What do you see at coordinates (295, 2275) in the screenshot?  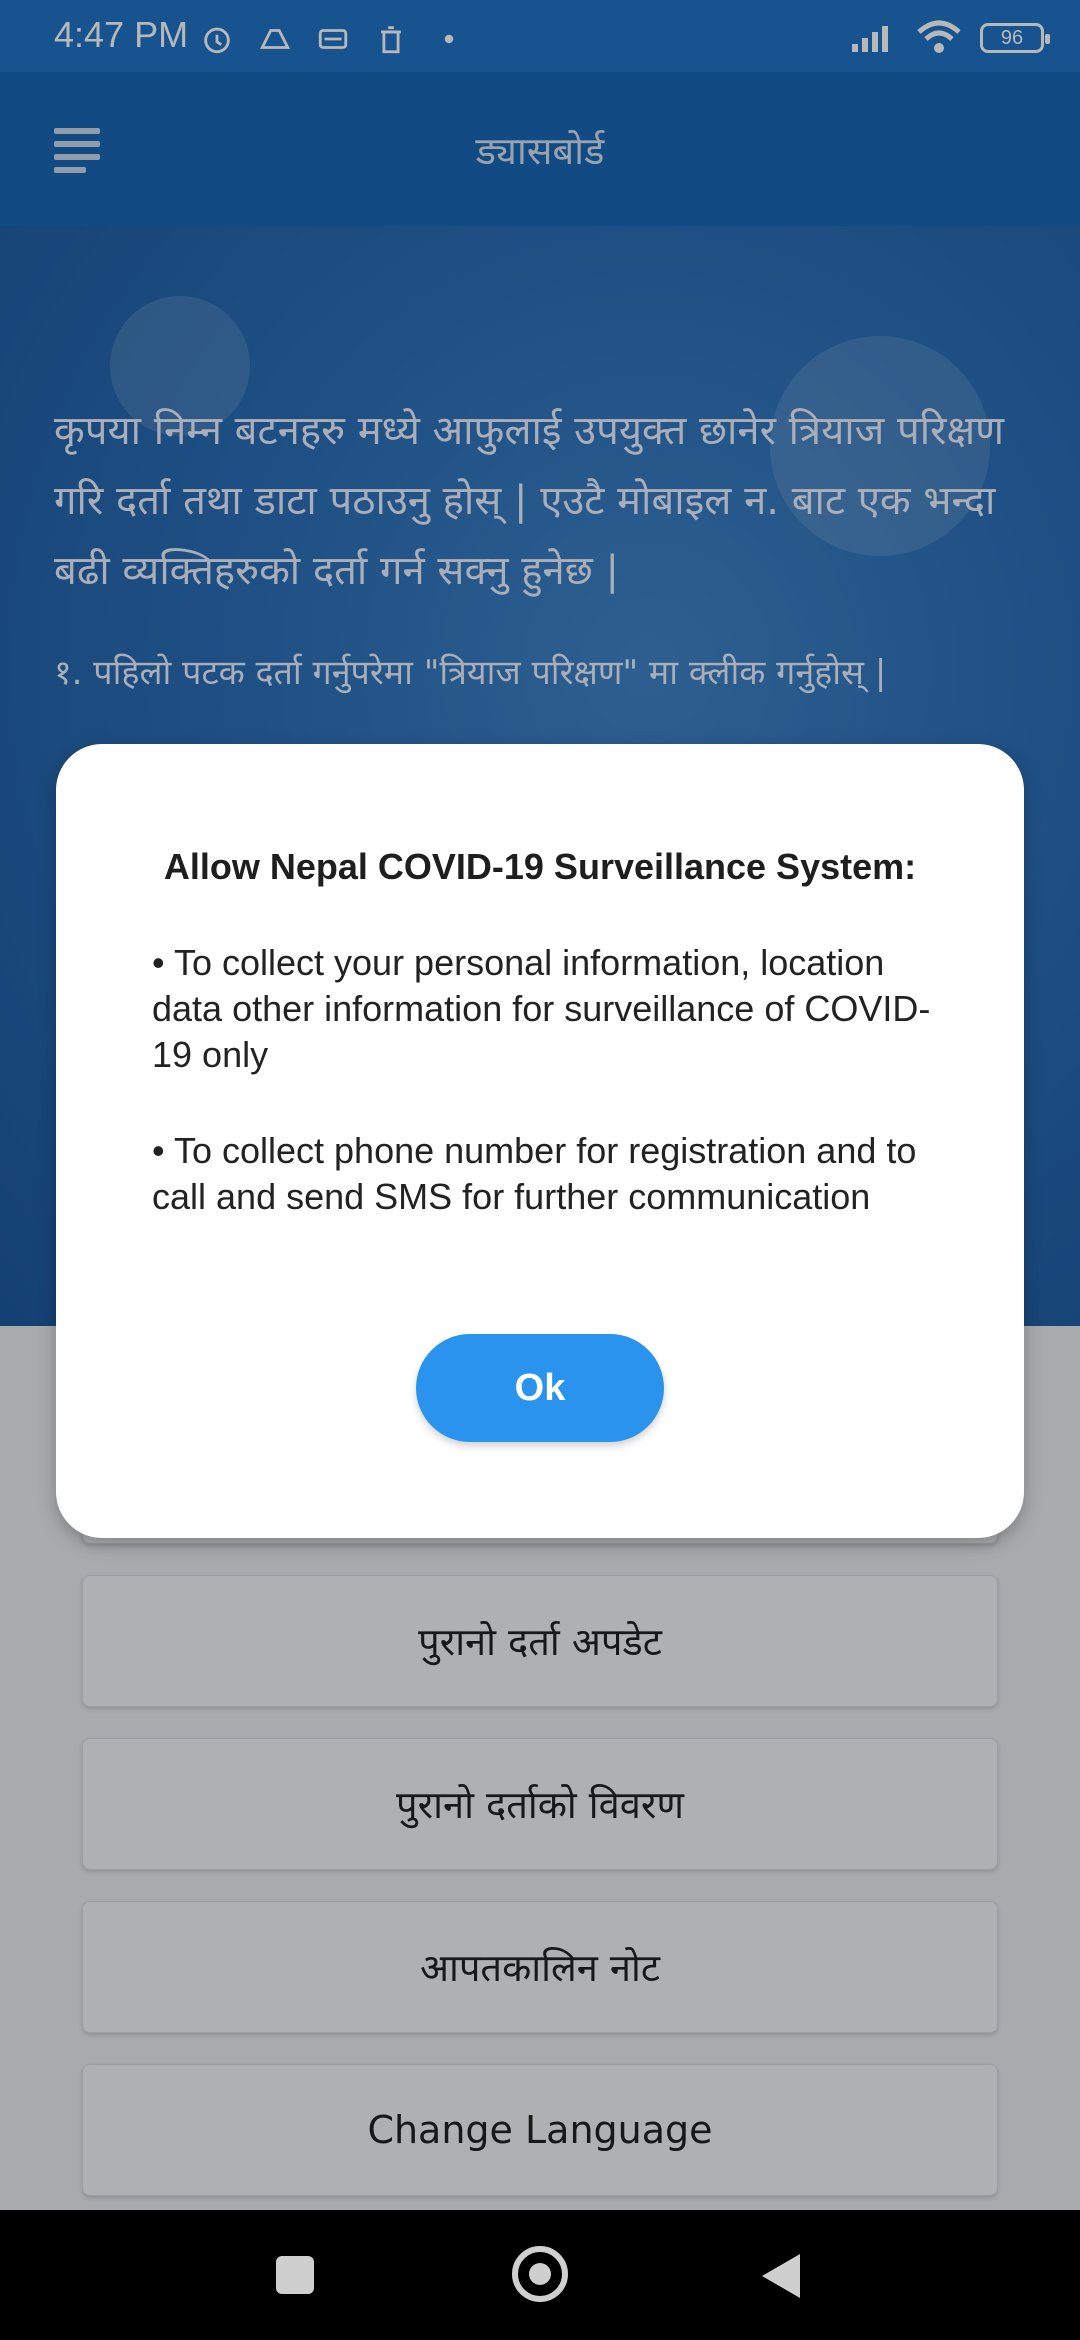 I see `recents-icon` at bounding box center [295, 2275].